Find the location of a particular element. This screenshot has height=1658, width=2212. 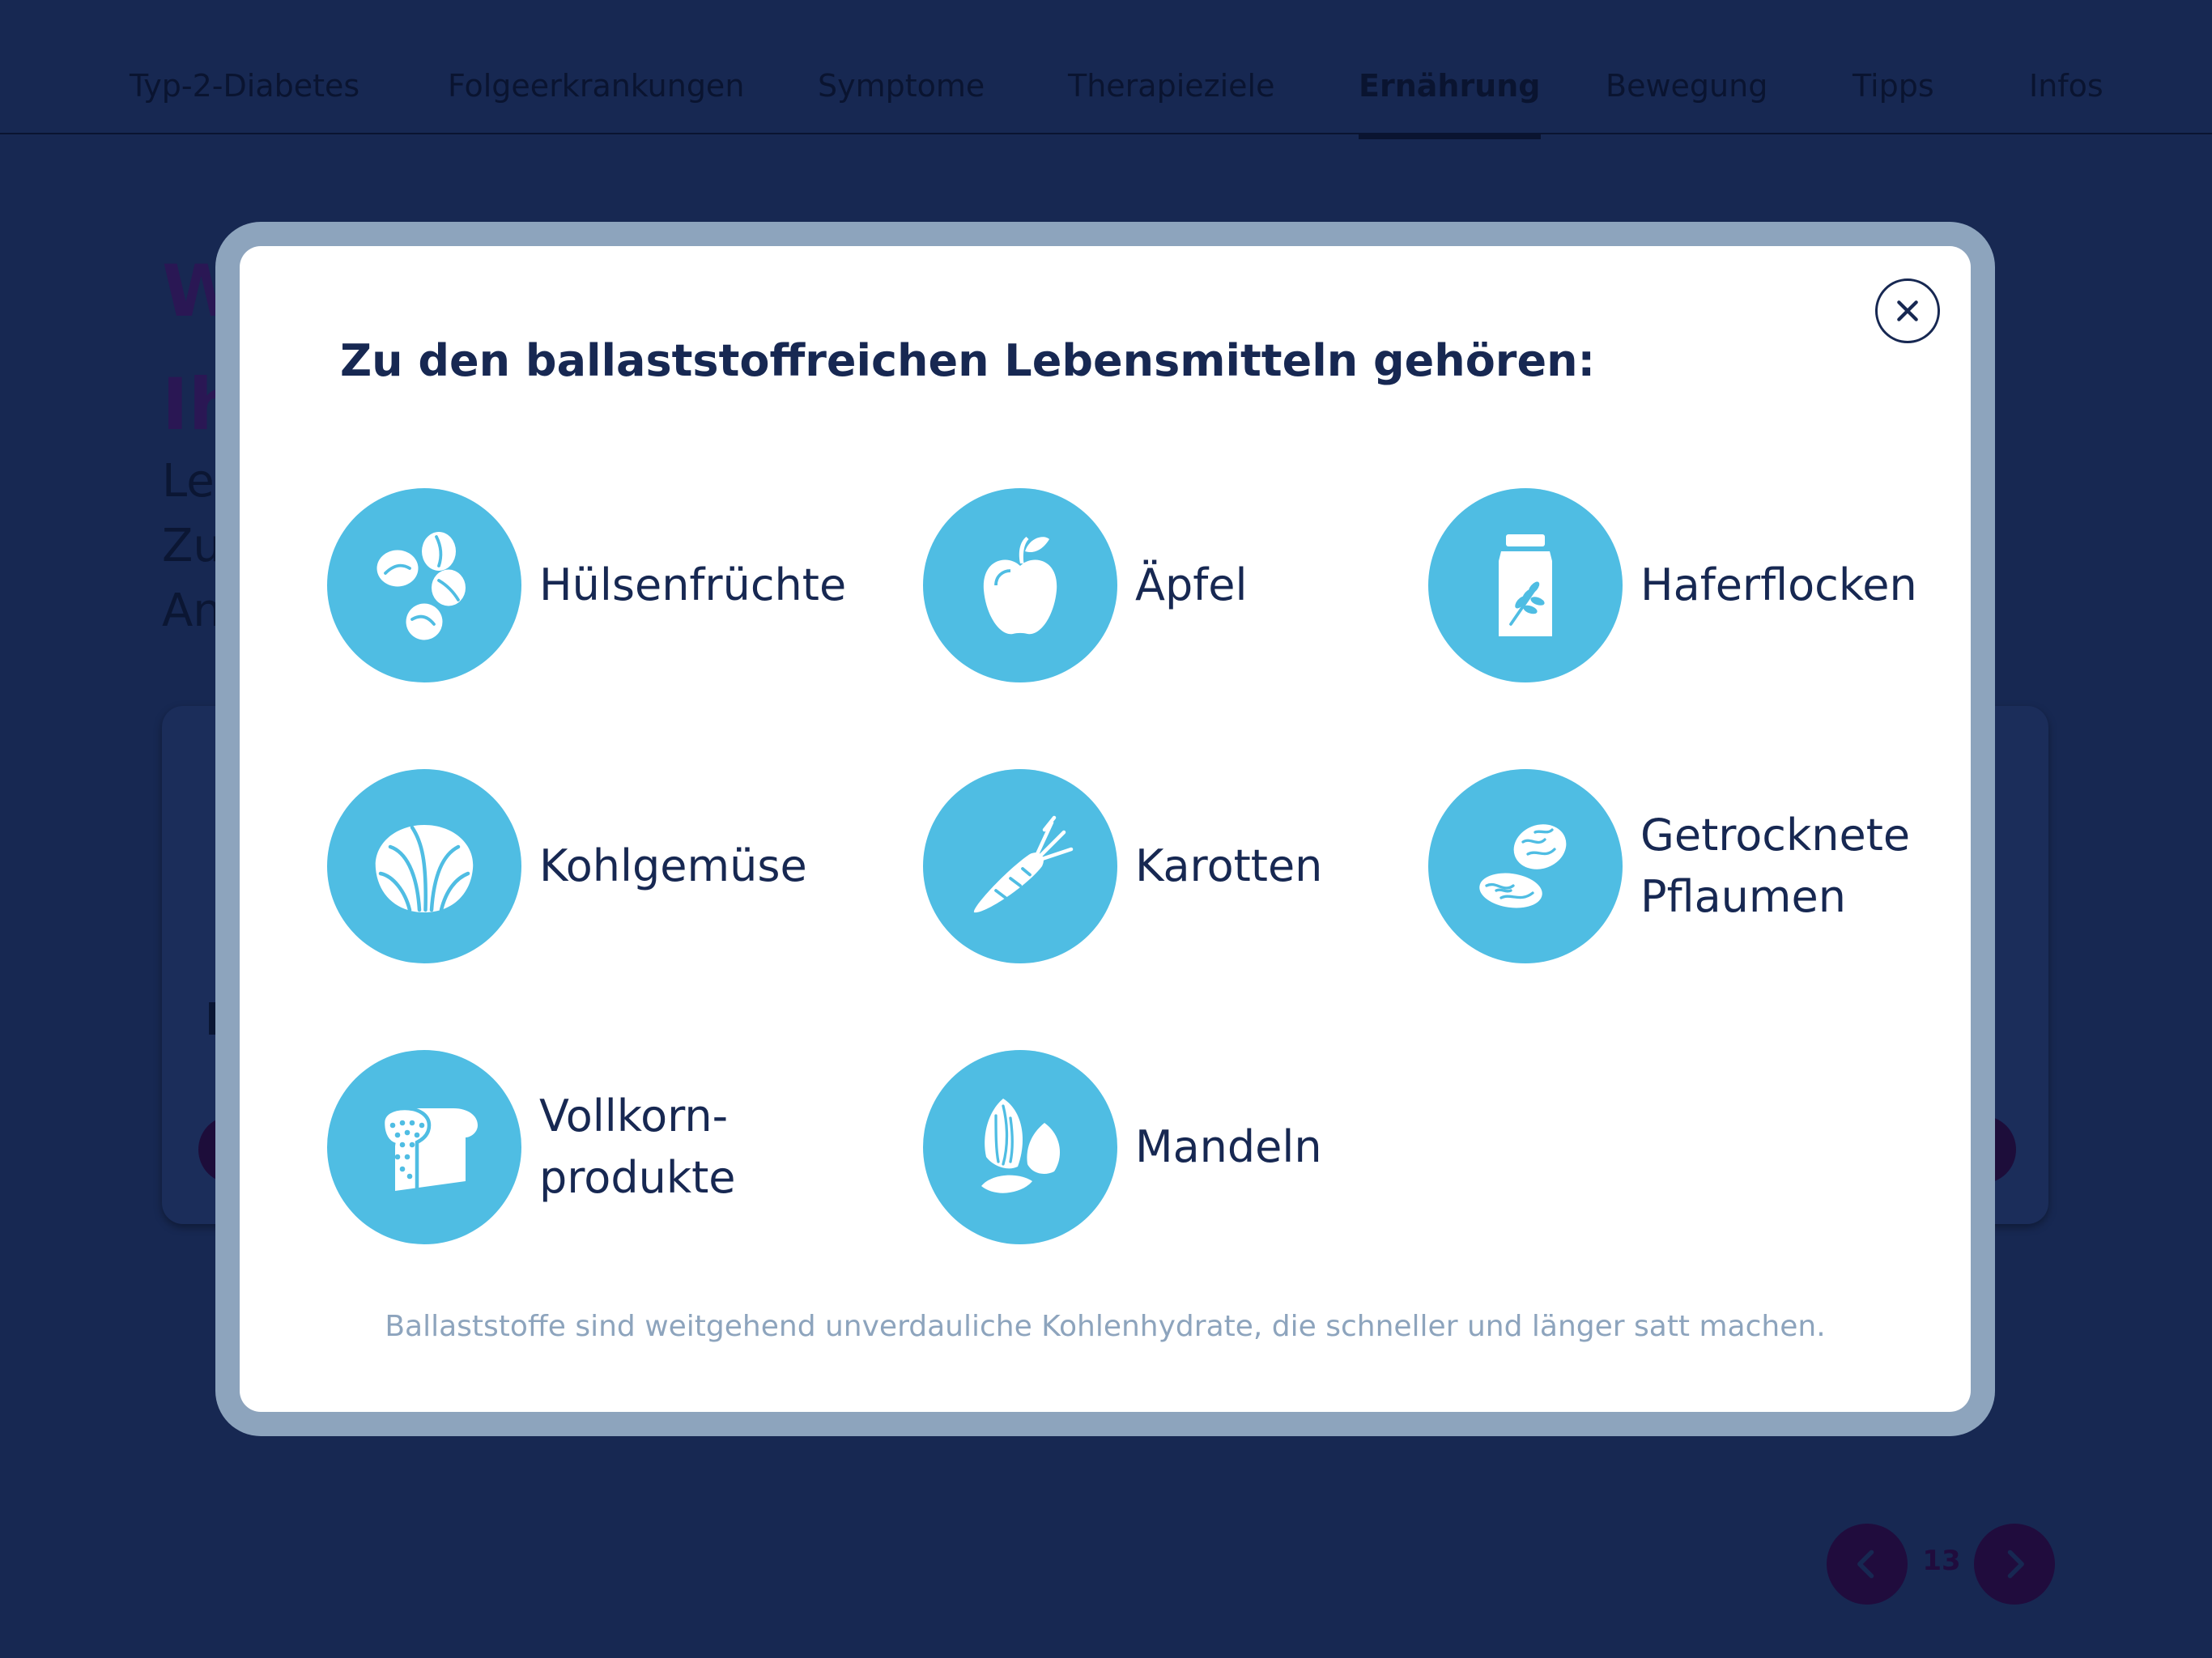

nav-tab-infos: Infos is located at coordinates (2066, 102).